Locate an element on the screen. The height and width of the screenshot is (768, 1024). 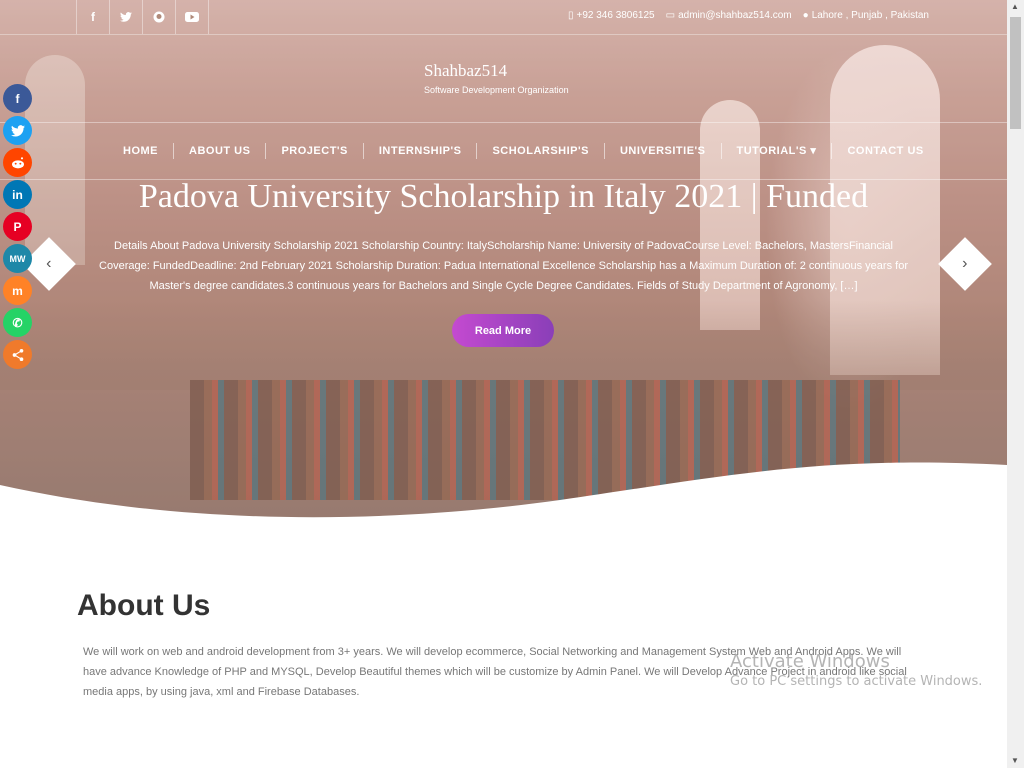
floating-share-bar: f in P MW m ✆ is located at coordinates (17, 226).